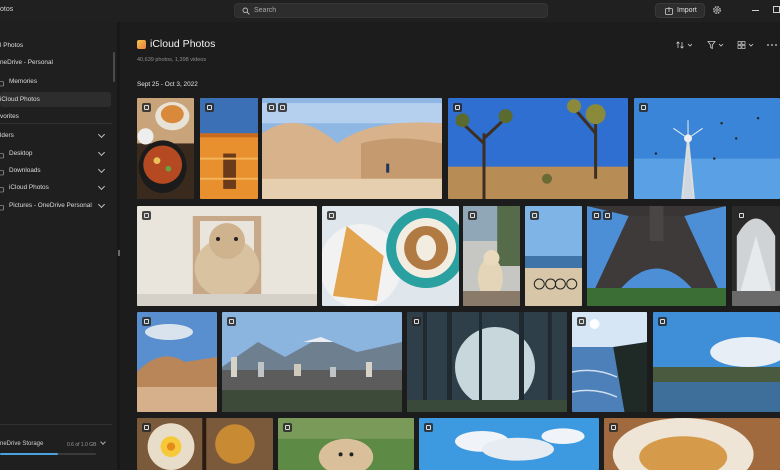 The image size is (780, 470). I want to click on storage-value: 0.6 of 1.0 GB, so click(82, 445).